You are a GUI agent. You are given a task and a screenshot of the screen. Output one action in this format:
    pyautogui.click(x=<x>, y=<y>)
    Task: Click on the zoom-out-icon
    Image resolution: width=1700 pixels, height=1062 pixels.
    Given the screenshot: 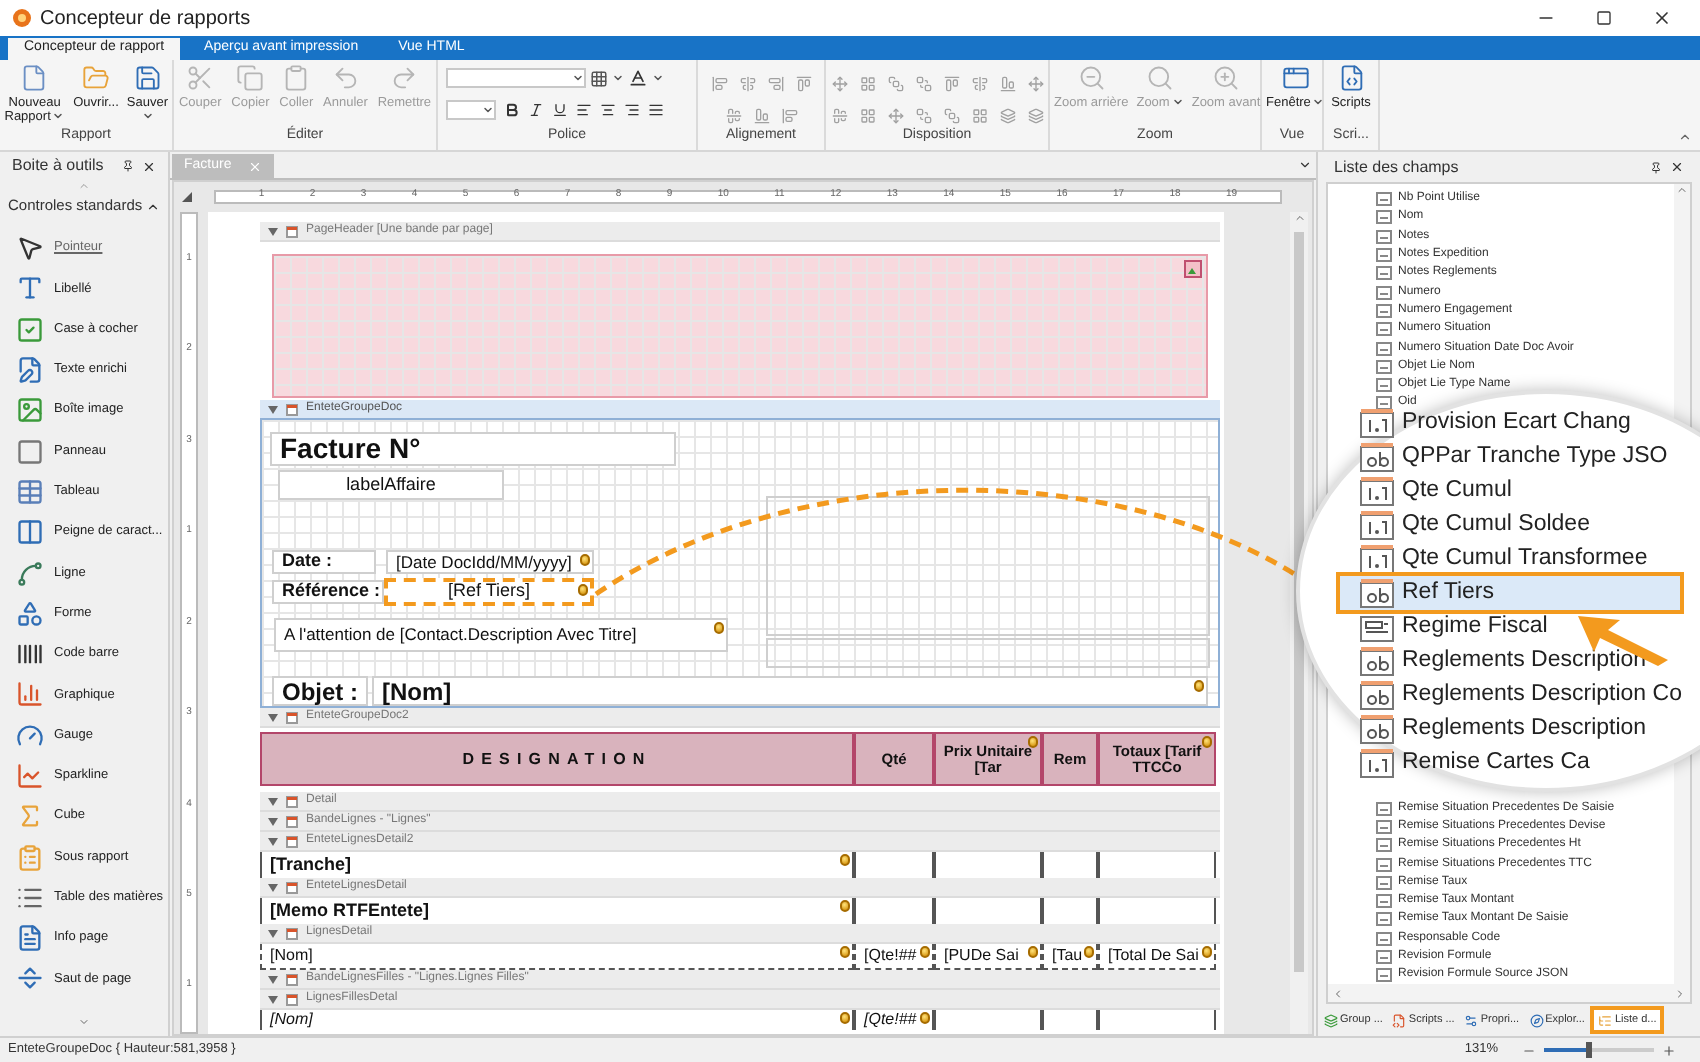 What is the action you would take?
    pyautogui.click(x=1091, y=78)
    